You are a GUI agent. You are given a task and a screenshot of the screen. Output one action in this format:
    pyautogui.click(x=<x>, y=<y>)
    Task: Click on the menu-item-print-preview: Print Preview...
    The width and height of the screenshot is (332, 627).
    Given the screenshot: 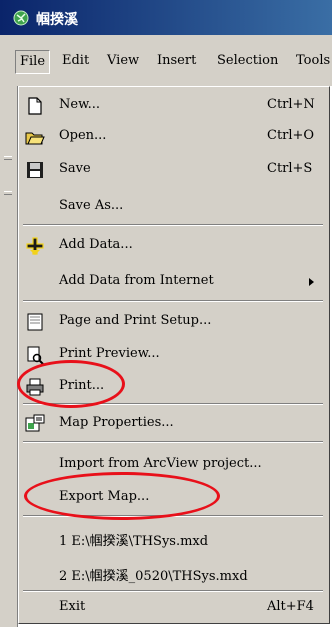 What is the action you would take?
    pyautogui.click(x=174, y=354)
    